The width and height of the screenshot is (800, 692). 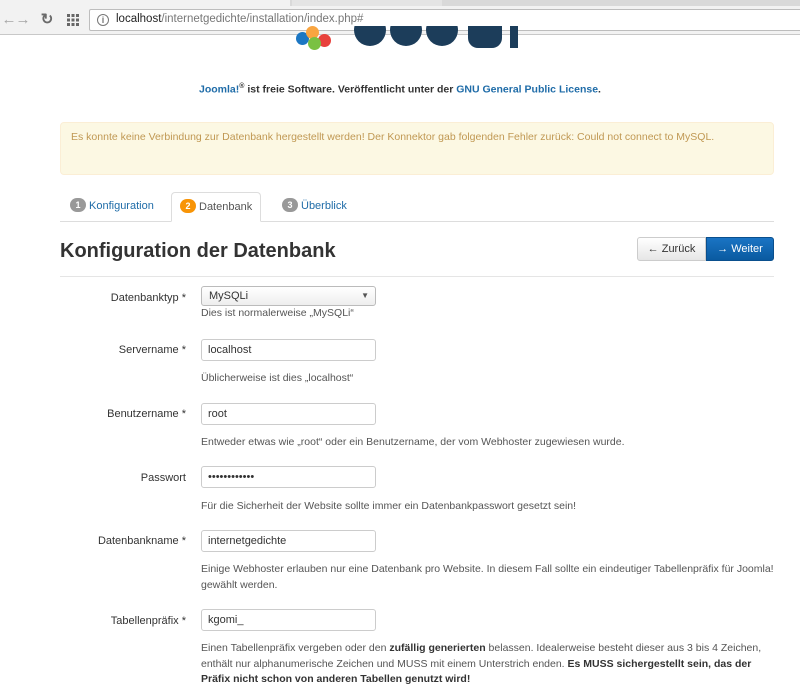 What do you see at coordinates (141, 541) in the screenshot?
I see `dbname-label: Datenbankname *` at bounding box center [141, 541].